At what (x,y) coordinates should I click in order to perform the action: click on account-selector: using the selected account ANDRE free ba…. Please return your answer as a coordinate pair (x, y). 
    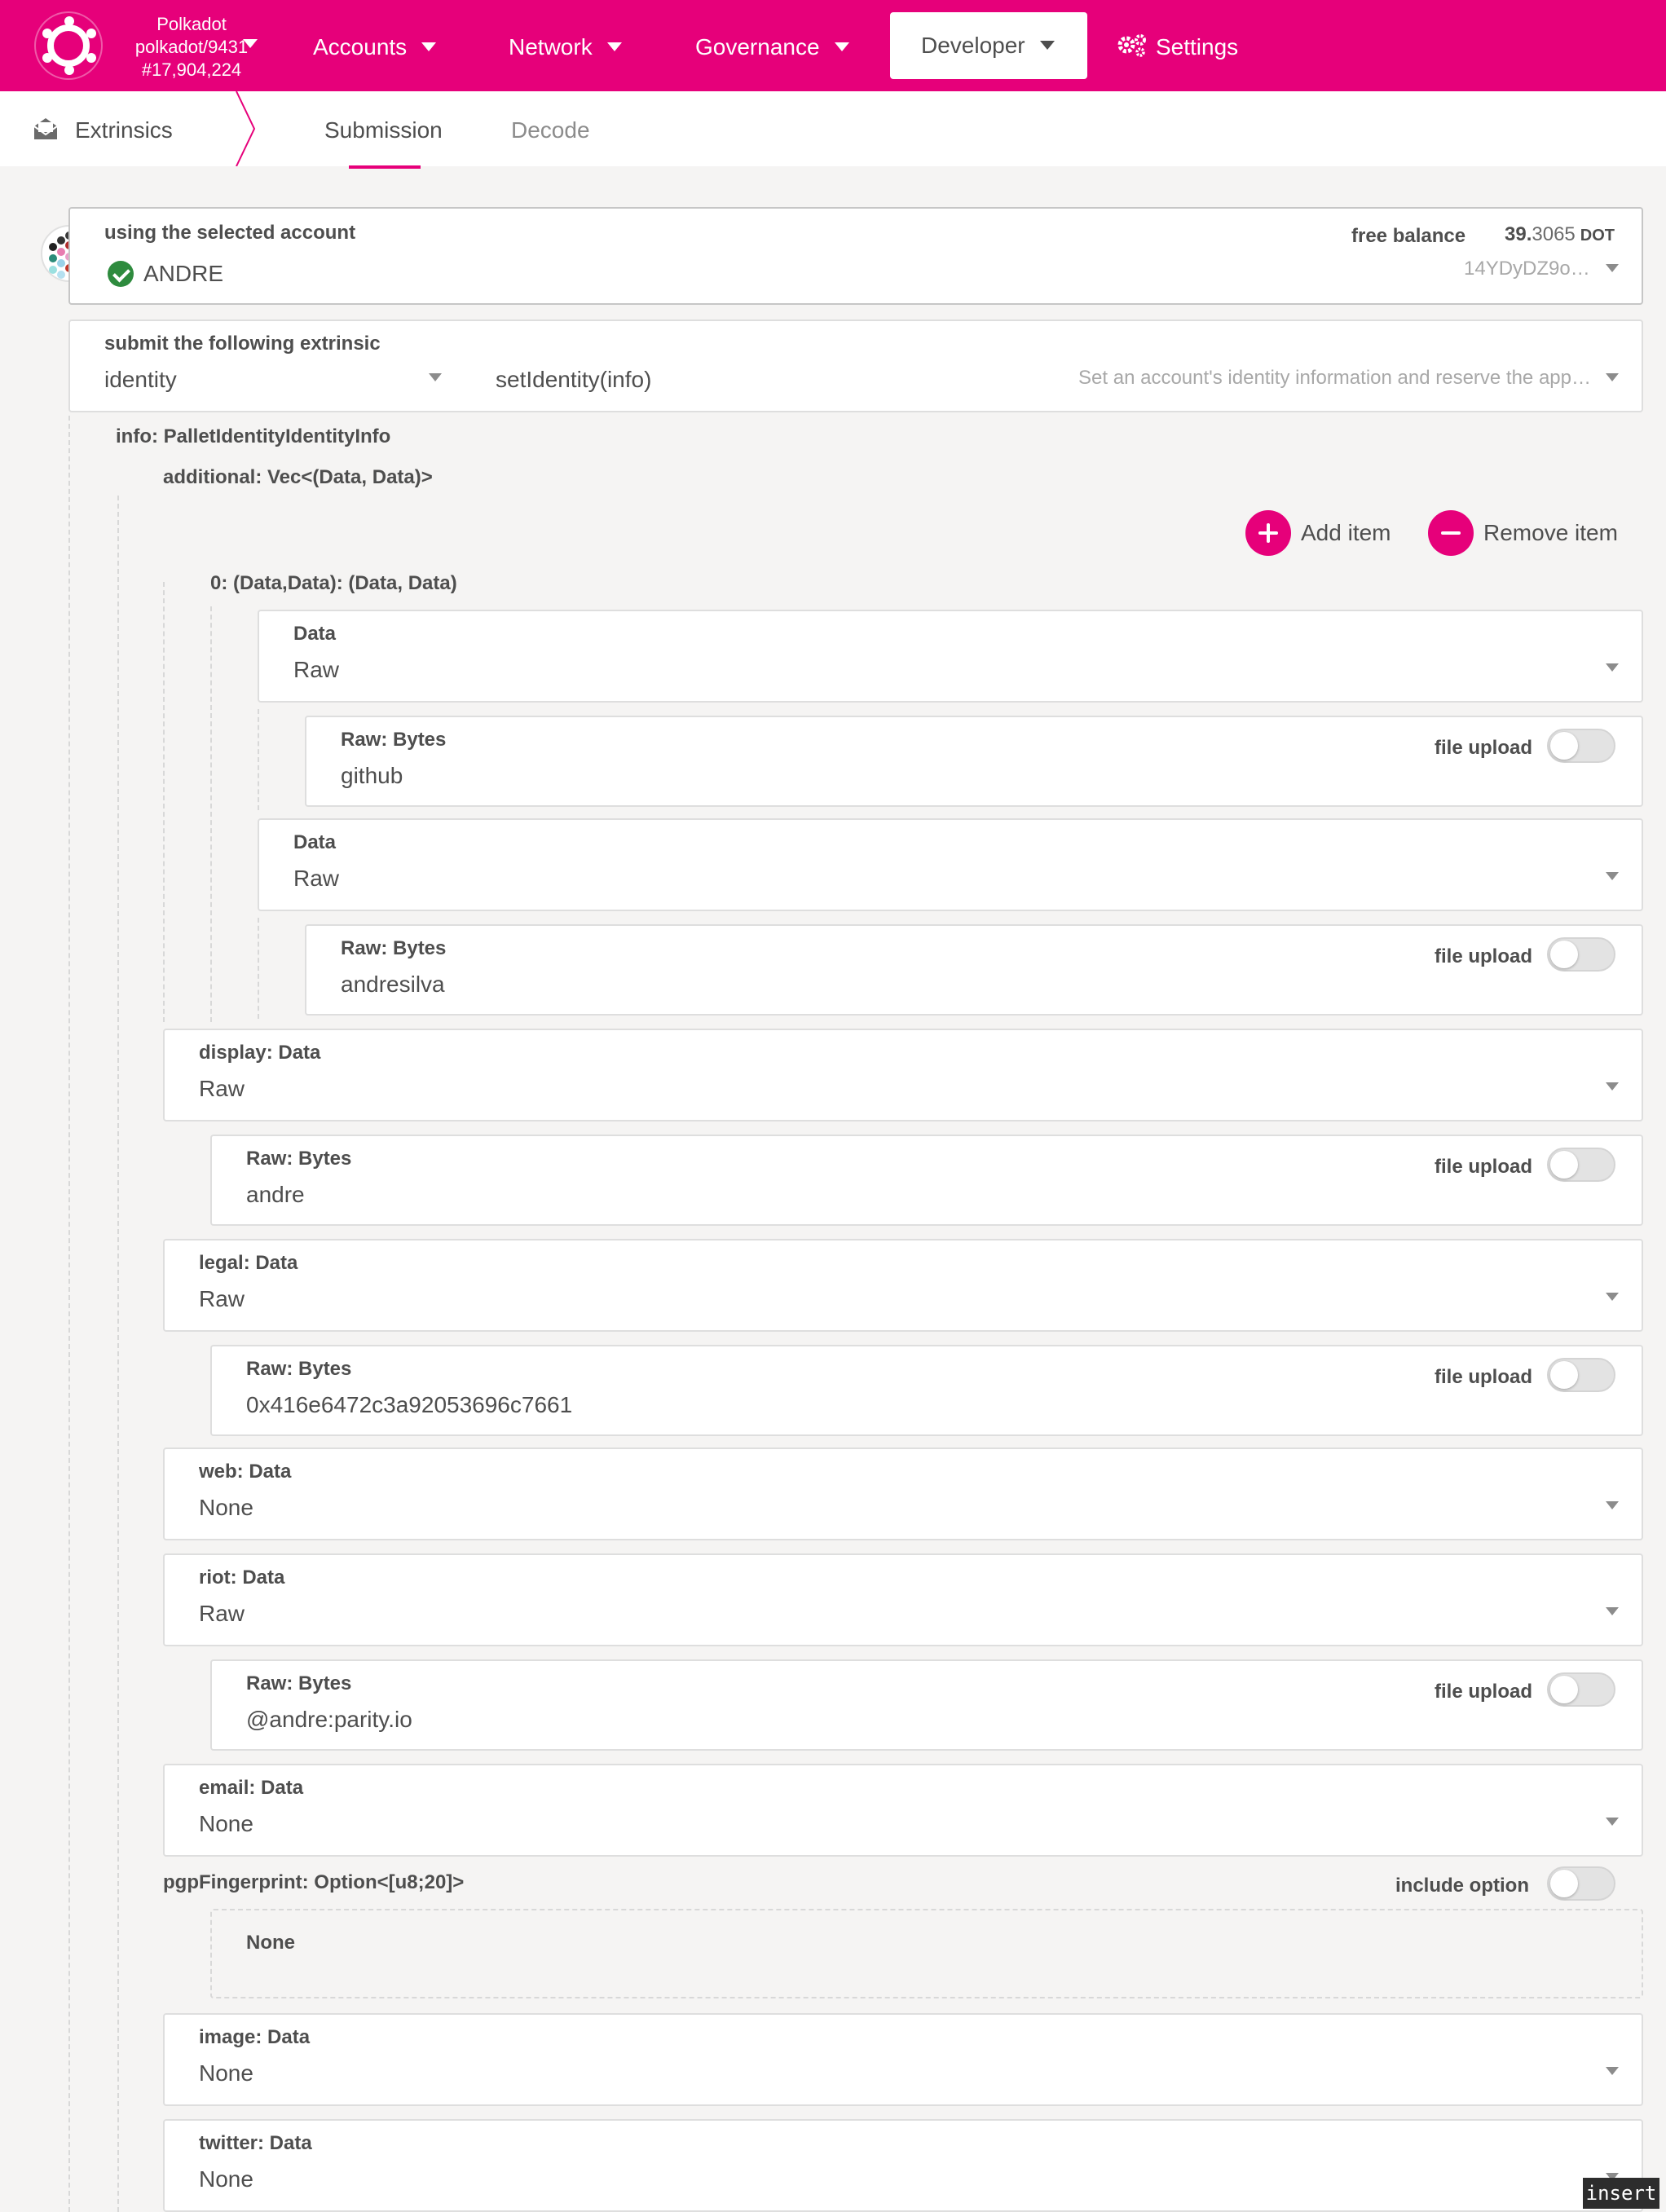
    Looking at the image, I should click on (855, 256).